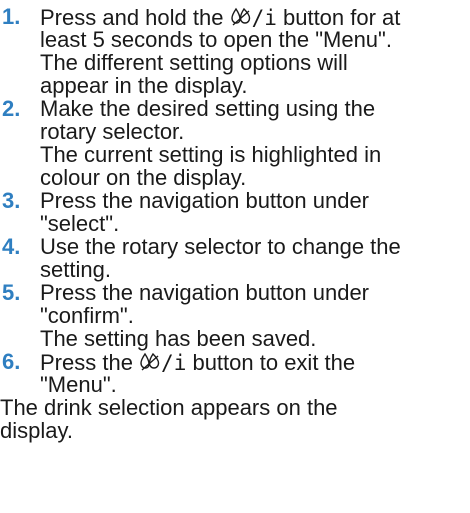 The width and height of the screenshot is (470, 513). What do you see at coordinates (211, 154) in the screenshot?
I see `step-2-line-3: The current setting is highlighted in` at bounding box center [211, 154].